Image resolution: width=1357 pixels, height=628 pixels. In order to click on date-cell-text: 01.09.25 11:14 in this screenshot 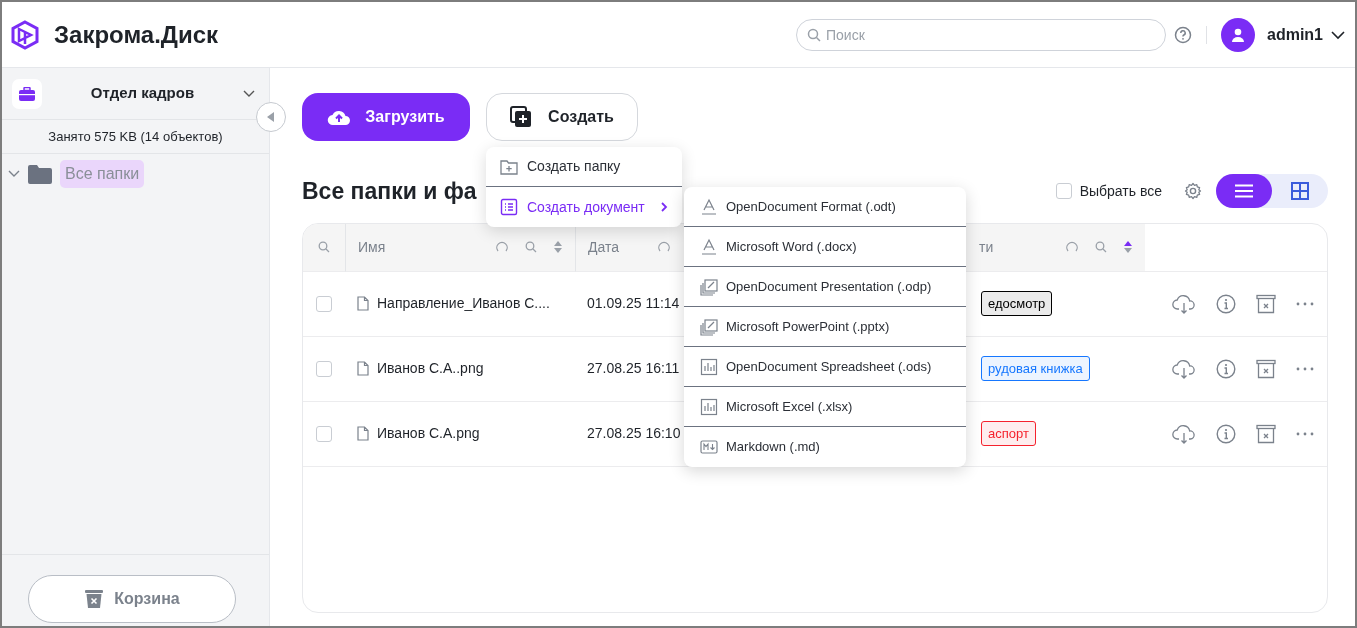, I will do `click(633, 303)`.